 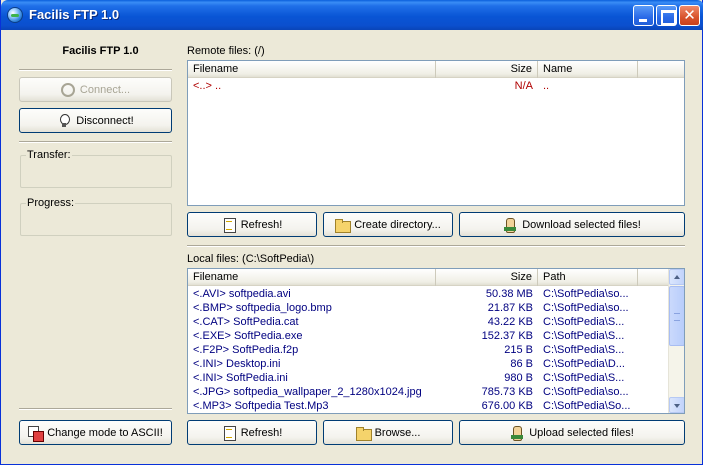 I want to click on upload-label: Upload selected files!, so click(x=581, y=432).